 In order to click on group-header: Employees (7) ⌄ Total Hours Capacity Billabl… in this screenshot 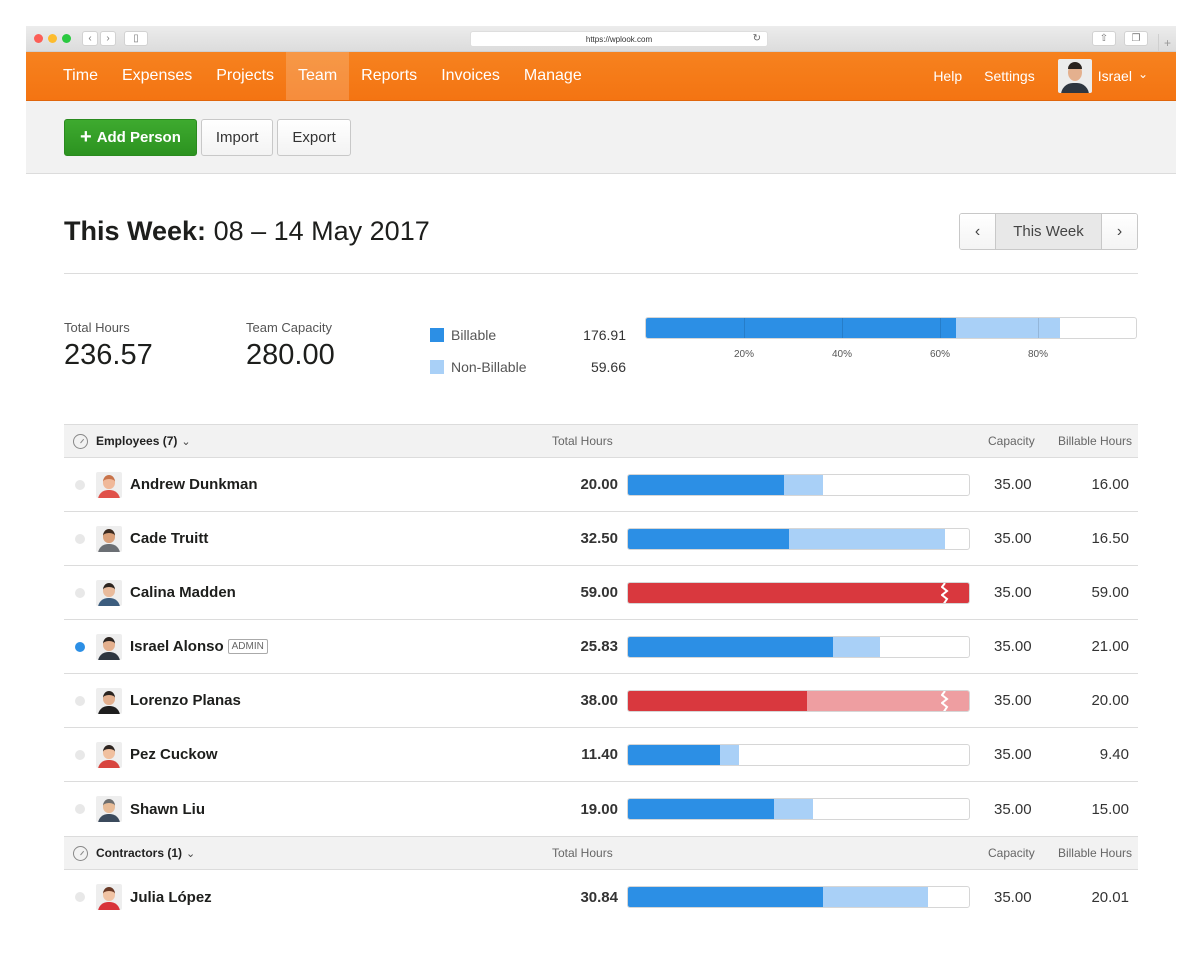, I will do `click(601, 441)`.